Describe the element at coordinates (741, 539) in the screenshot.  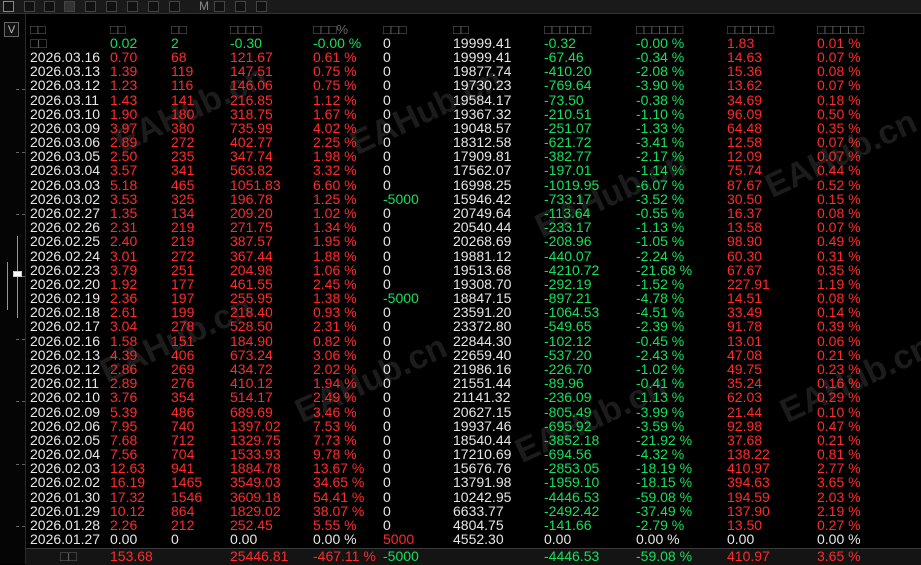
I see `cell-c9: 0.00` at that location.